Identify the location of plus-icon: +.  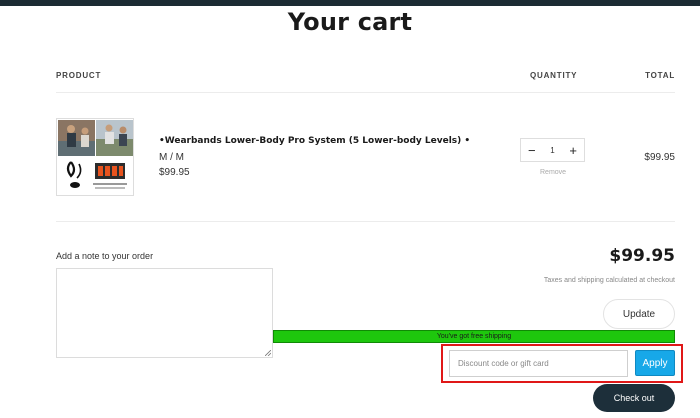
(573, 150).